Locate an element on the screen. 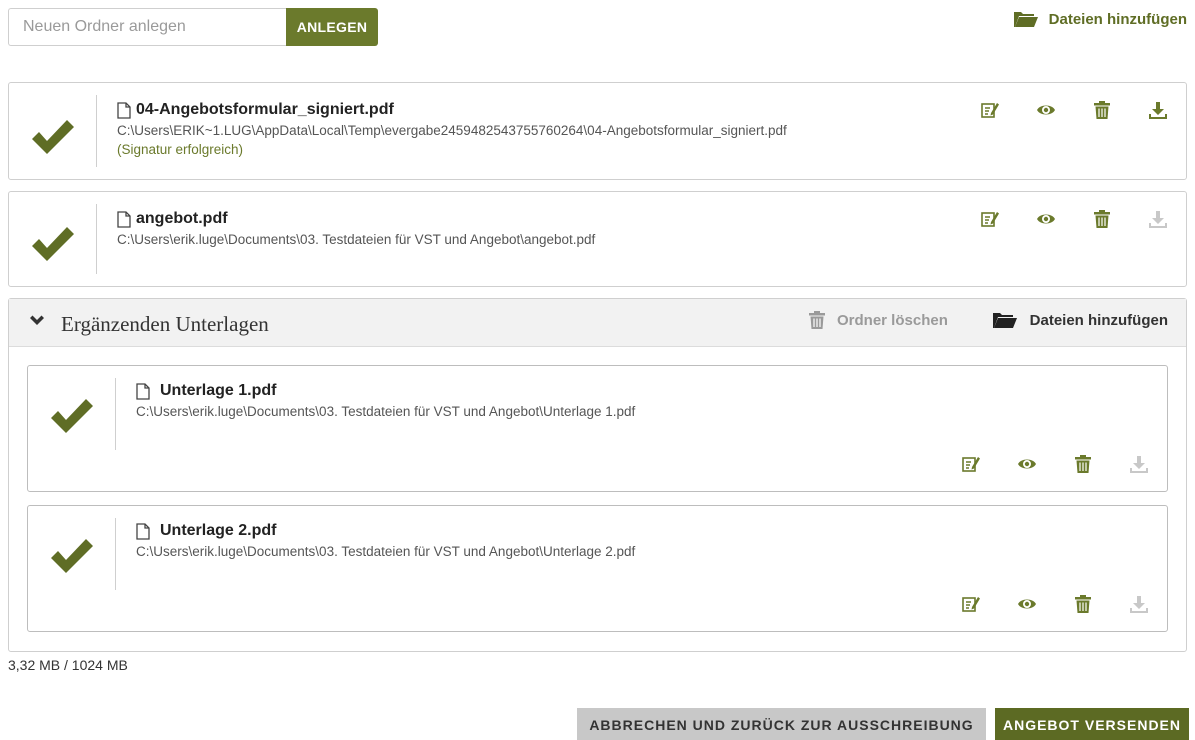  storage-usage: 3,32 MB / 1024 MB is located at coordinates (68, 665).